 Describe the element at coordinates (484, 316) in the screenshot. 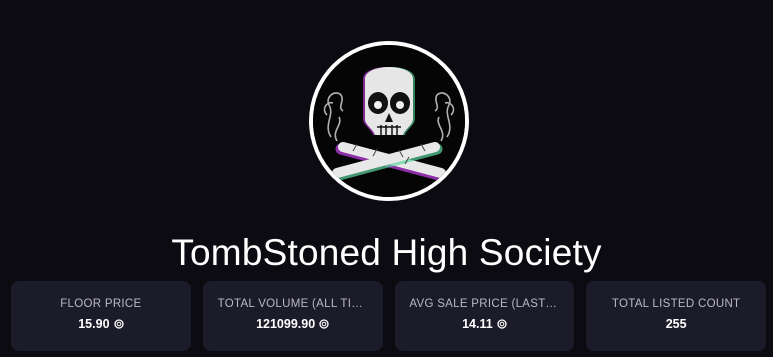

I see `stat-card-avg-sale-price: AVG SALE PRICE (LAST 24... 14.11` at that location.